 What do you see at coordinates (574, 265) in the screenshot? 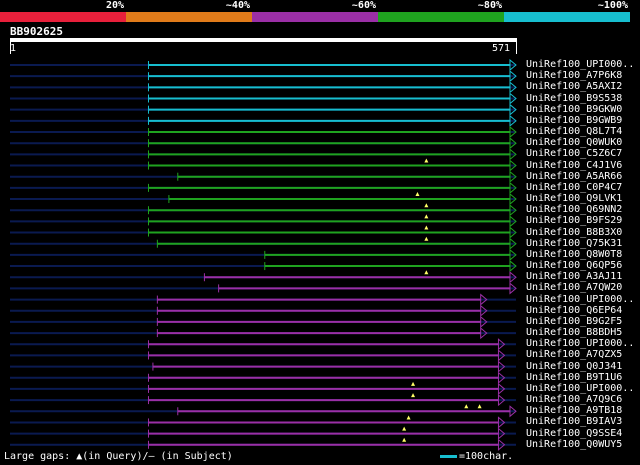
I see `hit-label-link: UniRef100_Q6QP56` at bounding box center [574, 265].